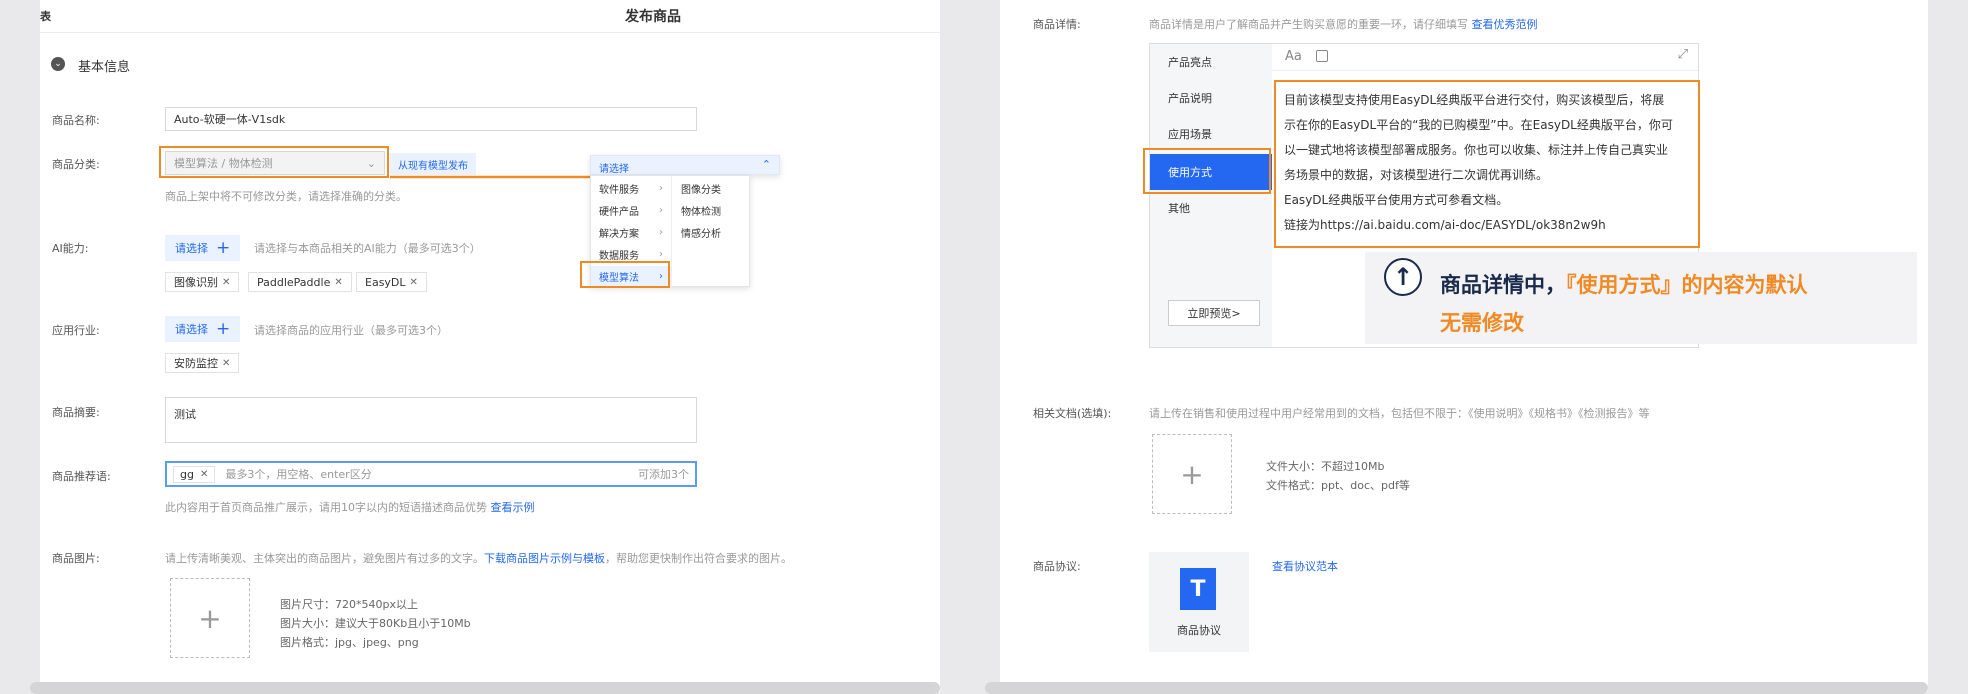 The height and width of the screenshot is (694, 1968). I want to click on ai-tag-image-recognition: 图像识别 ✕, so click(202, 282).